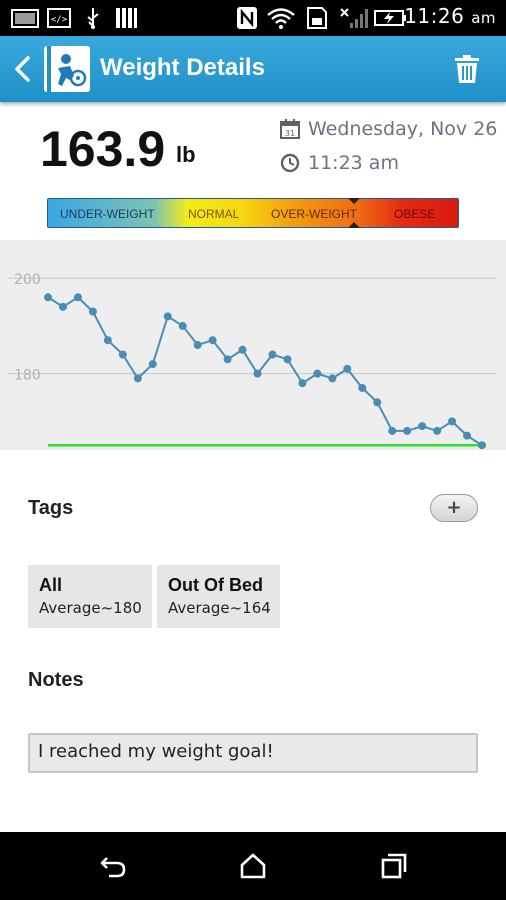  What do you see at coordinates (93, 18) in the screenshot?
I see `usb-icon` at bounding box center [93, 18].